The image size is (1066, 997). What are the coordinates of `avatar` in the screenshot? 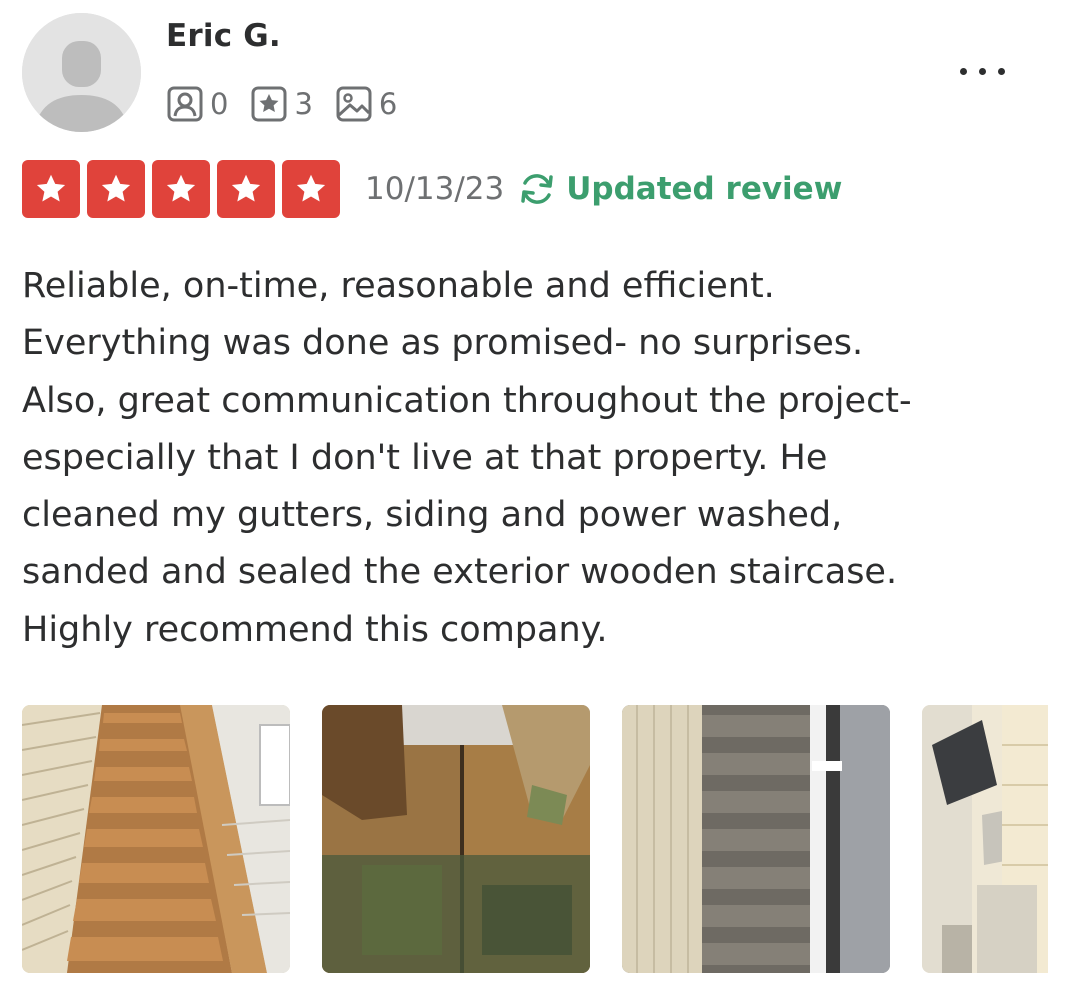 It's located at (81, 72).